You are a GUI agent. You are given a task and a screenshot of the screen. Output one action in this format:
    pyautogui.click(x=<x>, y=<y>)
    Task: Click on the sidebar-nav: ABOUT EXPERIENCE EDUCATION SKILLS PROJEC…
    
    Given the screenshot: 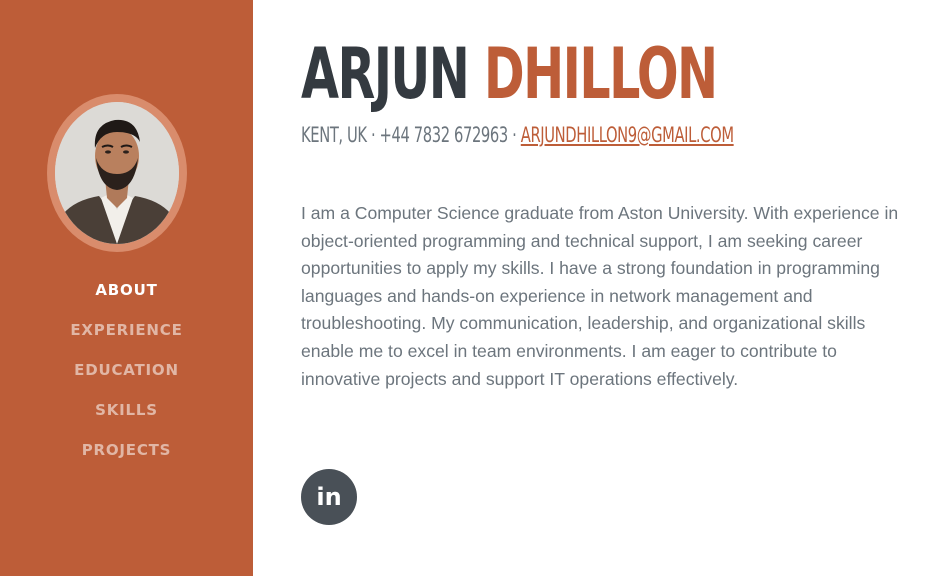 What is the action you would take?
    pyautogui.click(x=126, y=372)
    